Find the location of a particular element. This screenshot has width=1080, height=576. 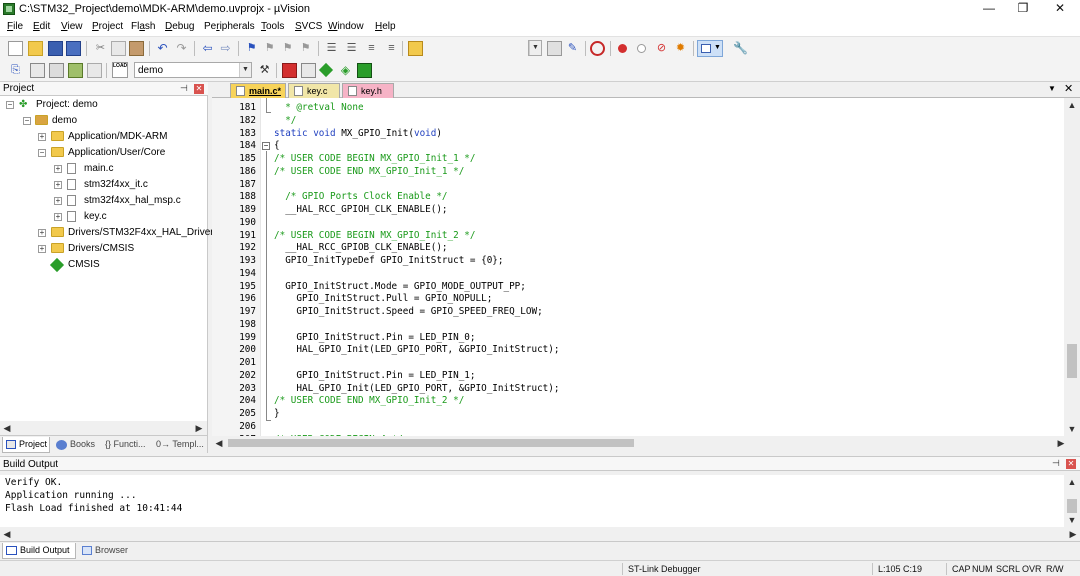

editor-tab-key-h: key.h is located at coordinates (368, 90).